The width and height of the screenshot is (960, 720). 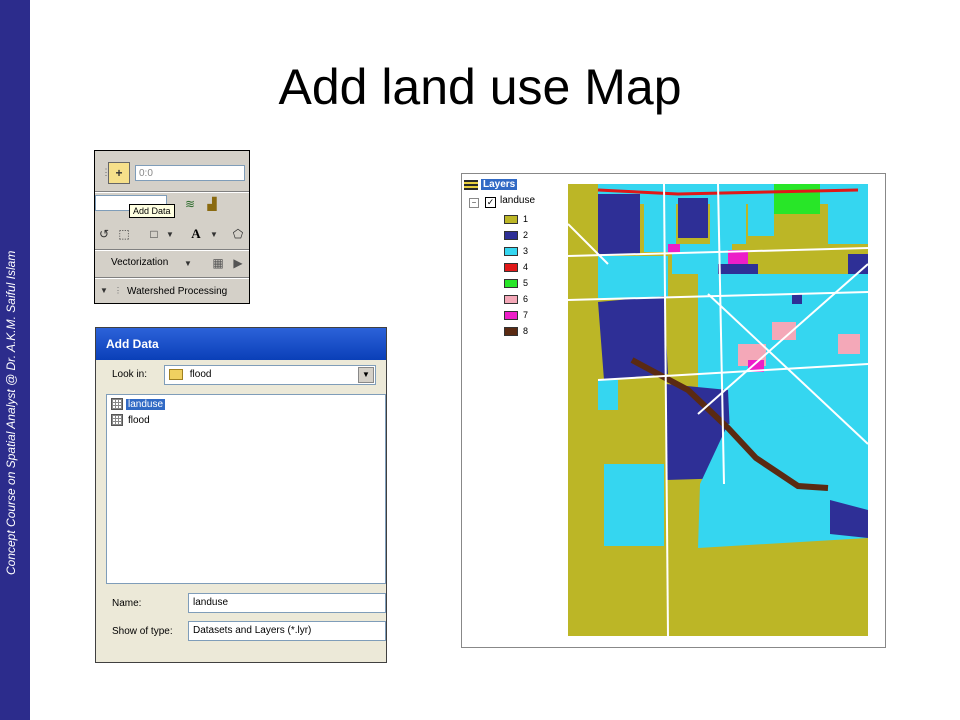 I want to click on table-of-contents: Layers − ✓ landuse 1 2 3 4 5 6 7 8, so click(x=514, y=409).